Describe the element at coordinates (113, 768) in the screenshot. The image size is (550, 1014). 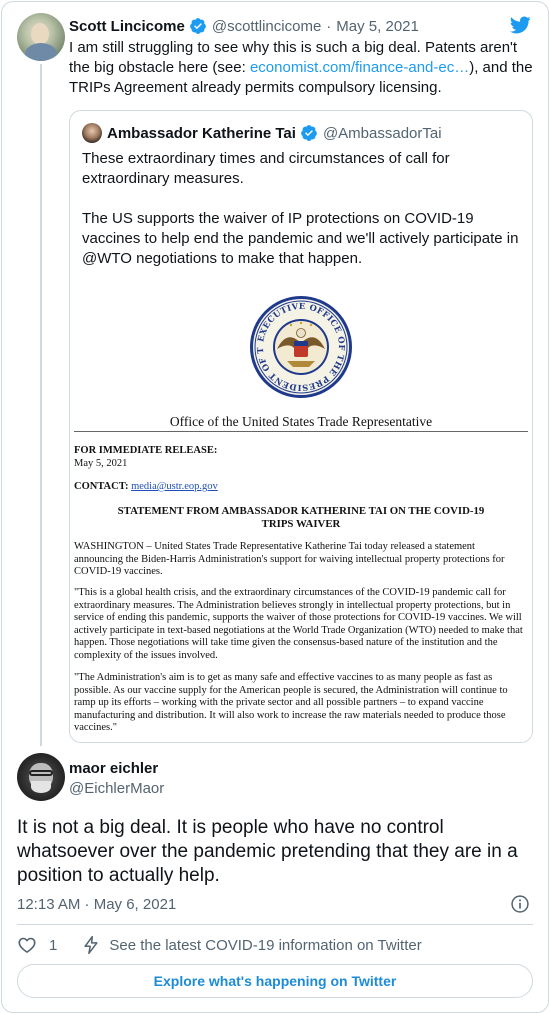
I see `reply-author-name: maor eichler` at that location.